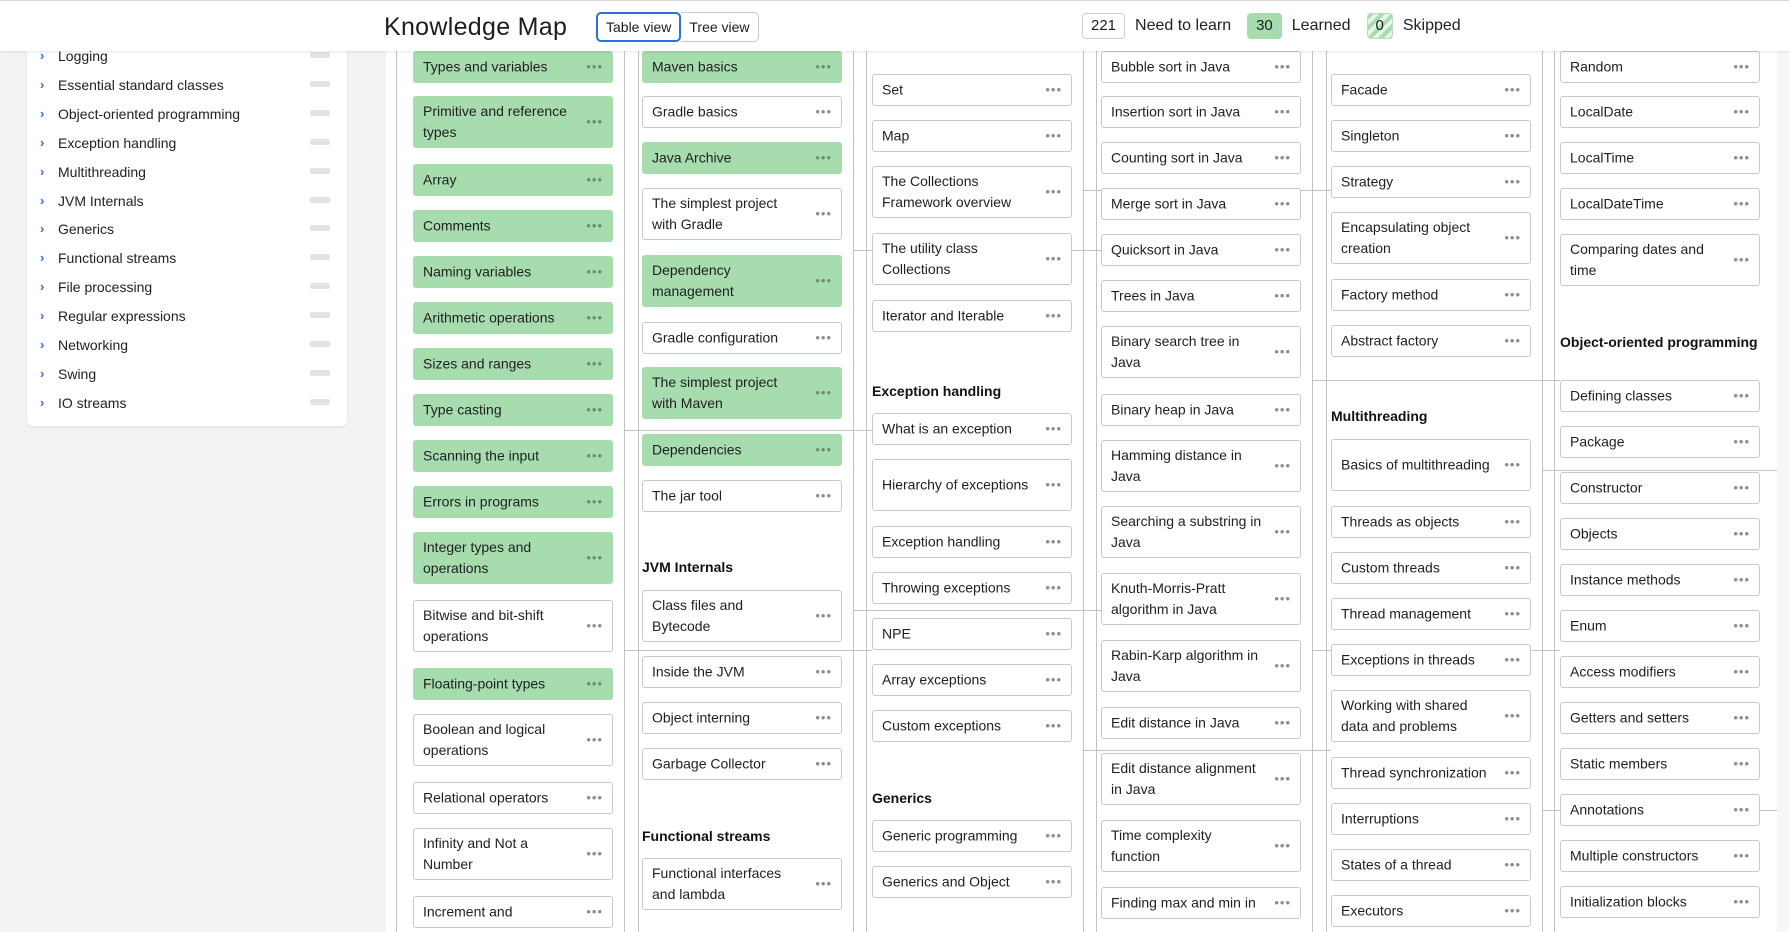 The height and width of the screenshot is (932, 1789). I want to click on topic-card: Interruptions •••, so click(1431, 819).